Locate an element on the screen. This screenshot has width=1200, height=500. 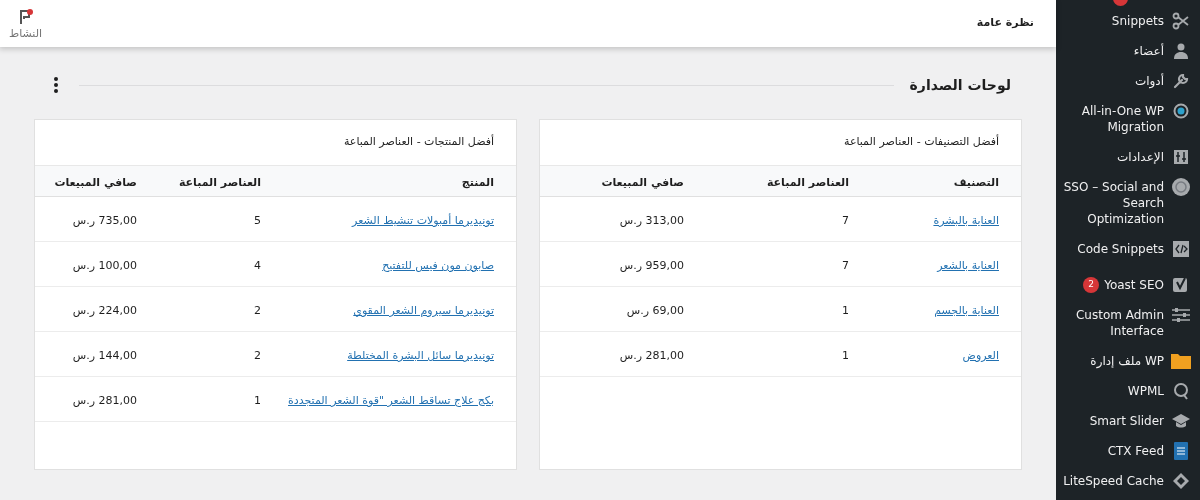
sidebar-item: Custom Admin Interface is located at coordinates (1128, 323).